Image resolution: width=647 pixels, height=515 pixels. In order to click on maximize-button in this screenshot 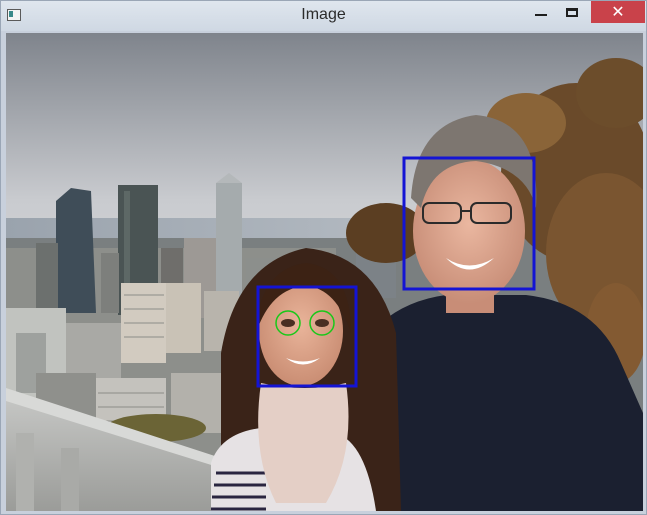, I will do `click(572, 12)`.